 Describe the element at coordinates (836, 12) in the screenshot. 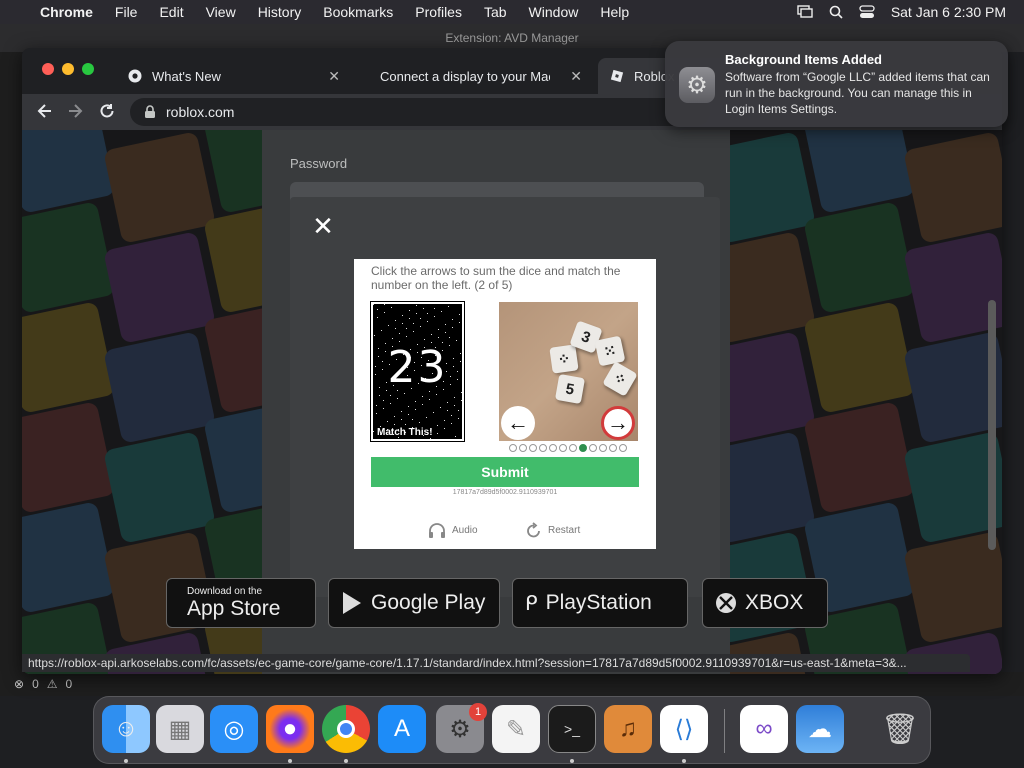

I see `search-icon` at that location.